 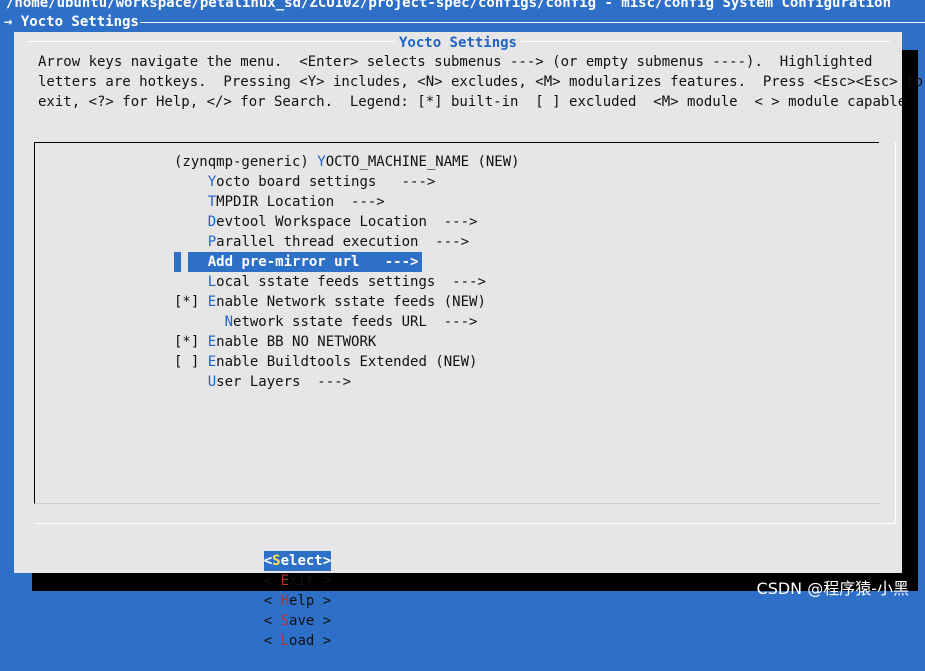 I want to click on exit-button: < Exit >, so click(x=297, y=581).